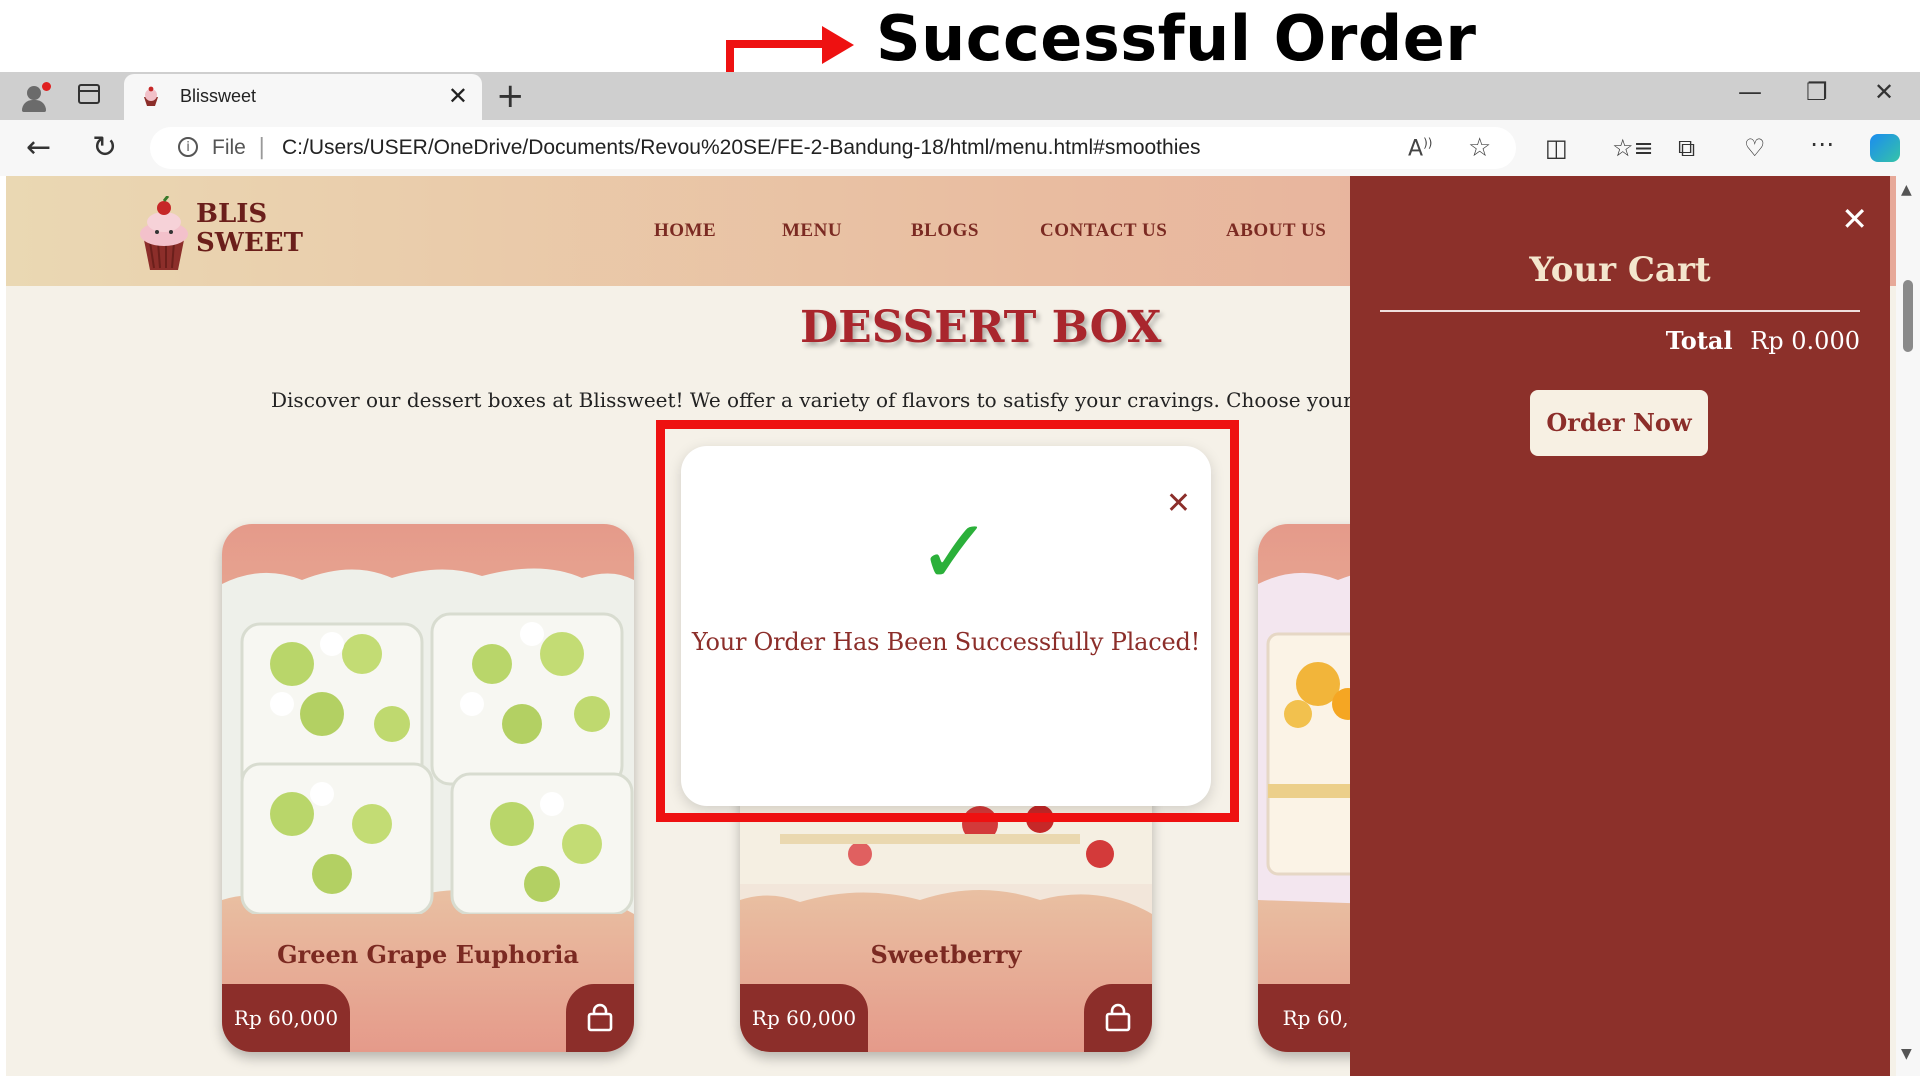 This screenshot has height=1080, width=1920. What do you see at coordinates (1699, 340) in the screenshot?
I see `cart-total-label: Total` at bounding box center [1699, 340].